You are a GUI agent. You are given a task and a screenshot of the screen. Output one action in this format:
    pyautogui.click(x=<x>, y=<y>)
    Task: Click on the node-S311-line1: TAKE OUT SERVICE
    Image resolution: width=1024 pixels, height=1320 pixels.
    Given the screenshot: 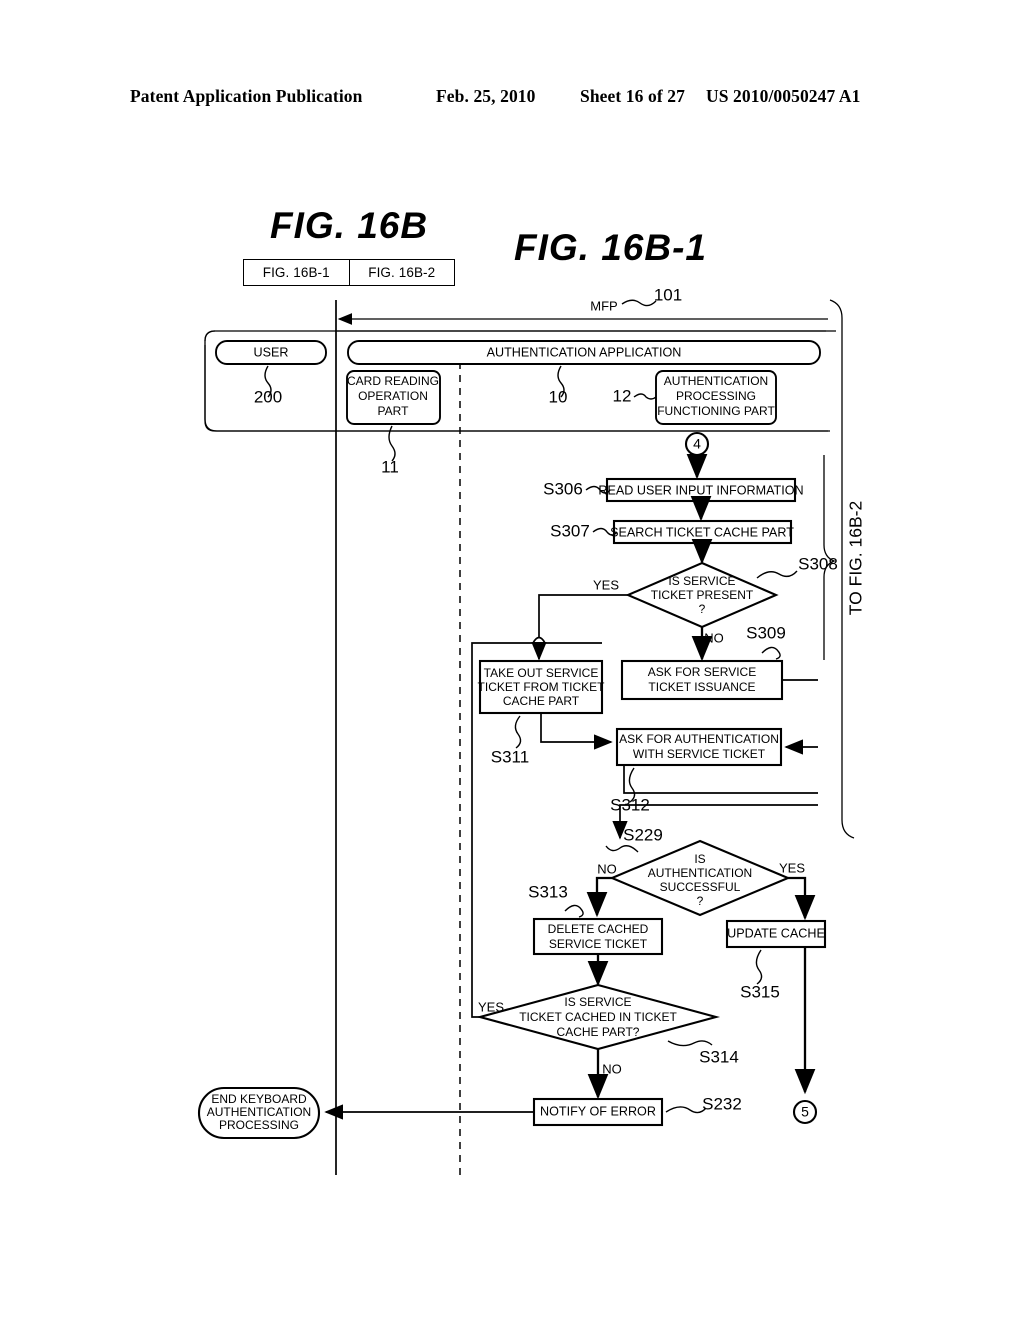 What is the action you would take?
    pyautogui.click(x=541, y=673)
    